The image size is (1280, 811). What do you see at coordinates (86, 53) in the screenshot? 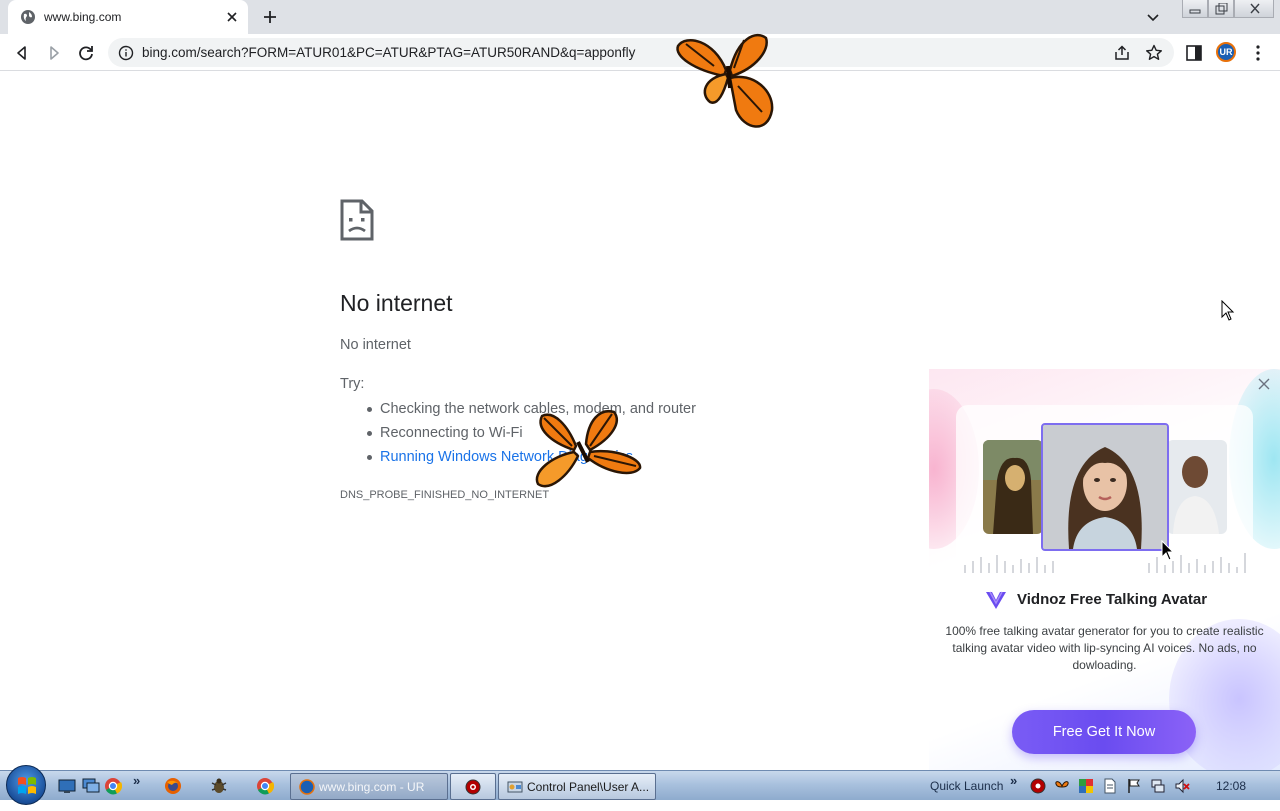
I see `reload-button` at bounding box center [86, 53].